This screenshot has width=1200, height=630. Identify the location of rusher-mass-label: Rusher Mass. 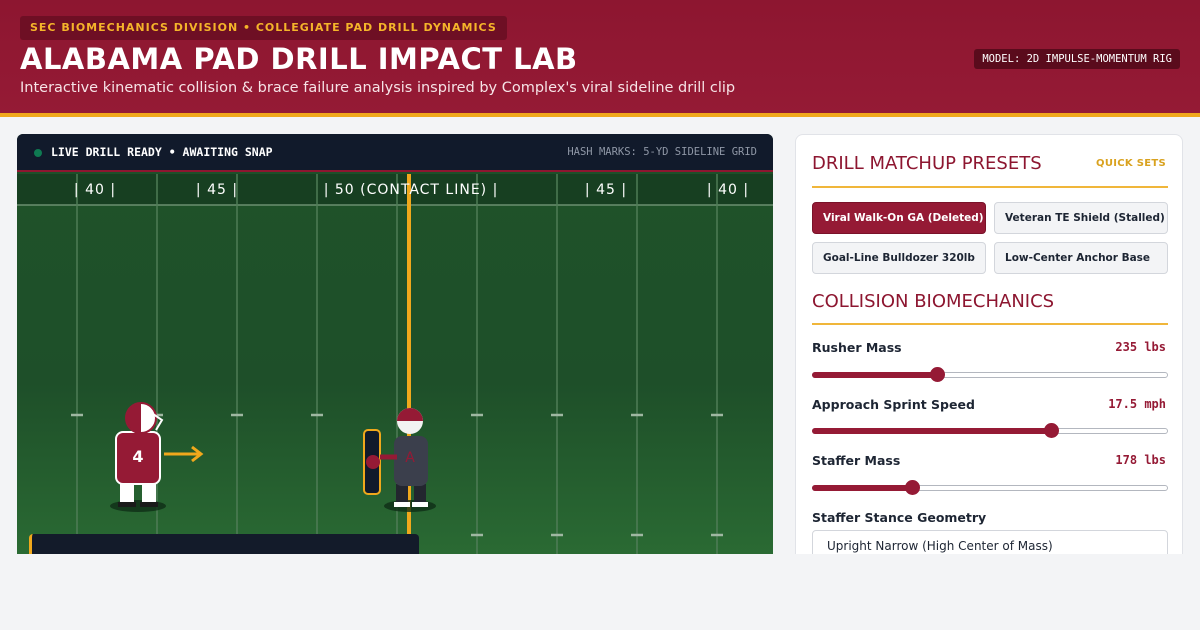
(857, 347).